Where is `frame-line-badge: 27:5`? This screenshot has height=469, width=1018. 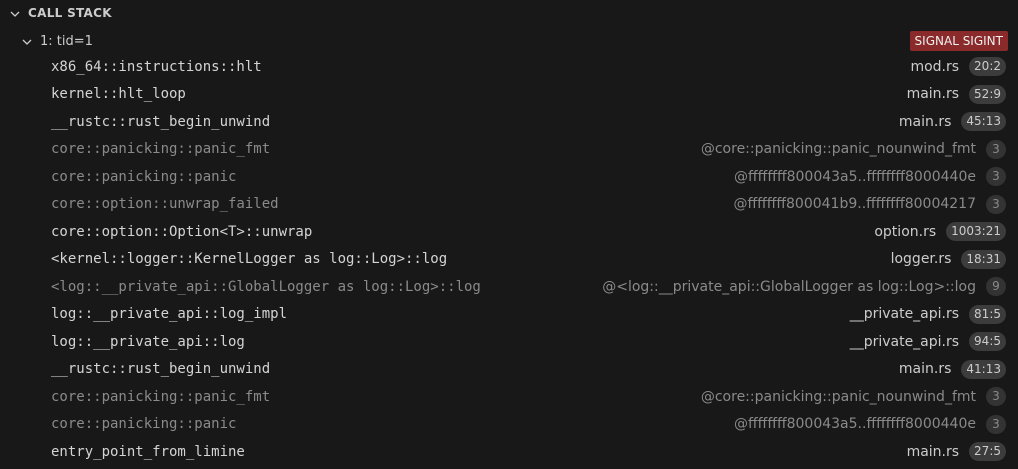
frame-line-badge: 27:5 is located at coordinates (987, 452).